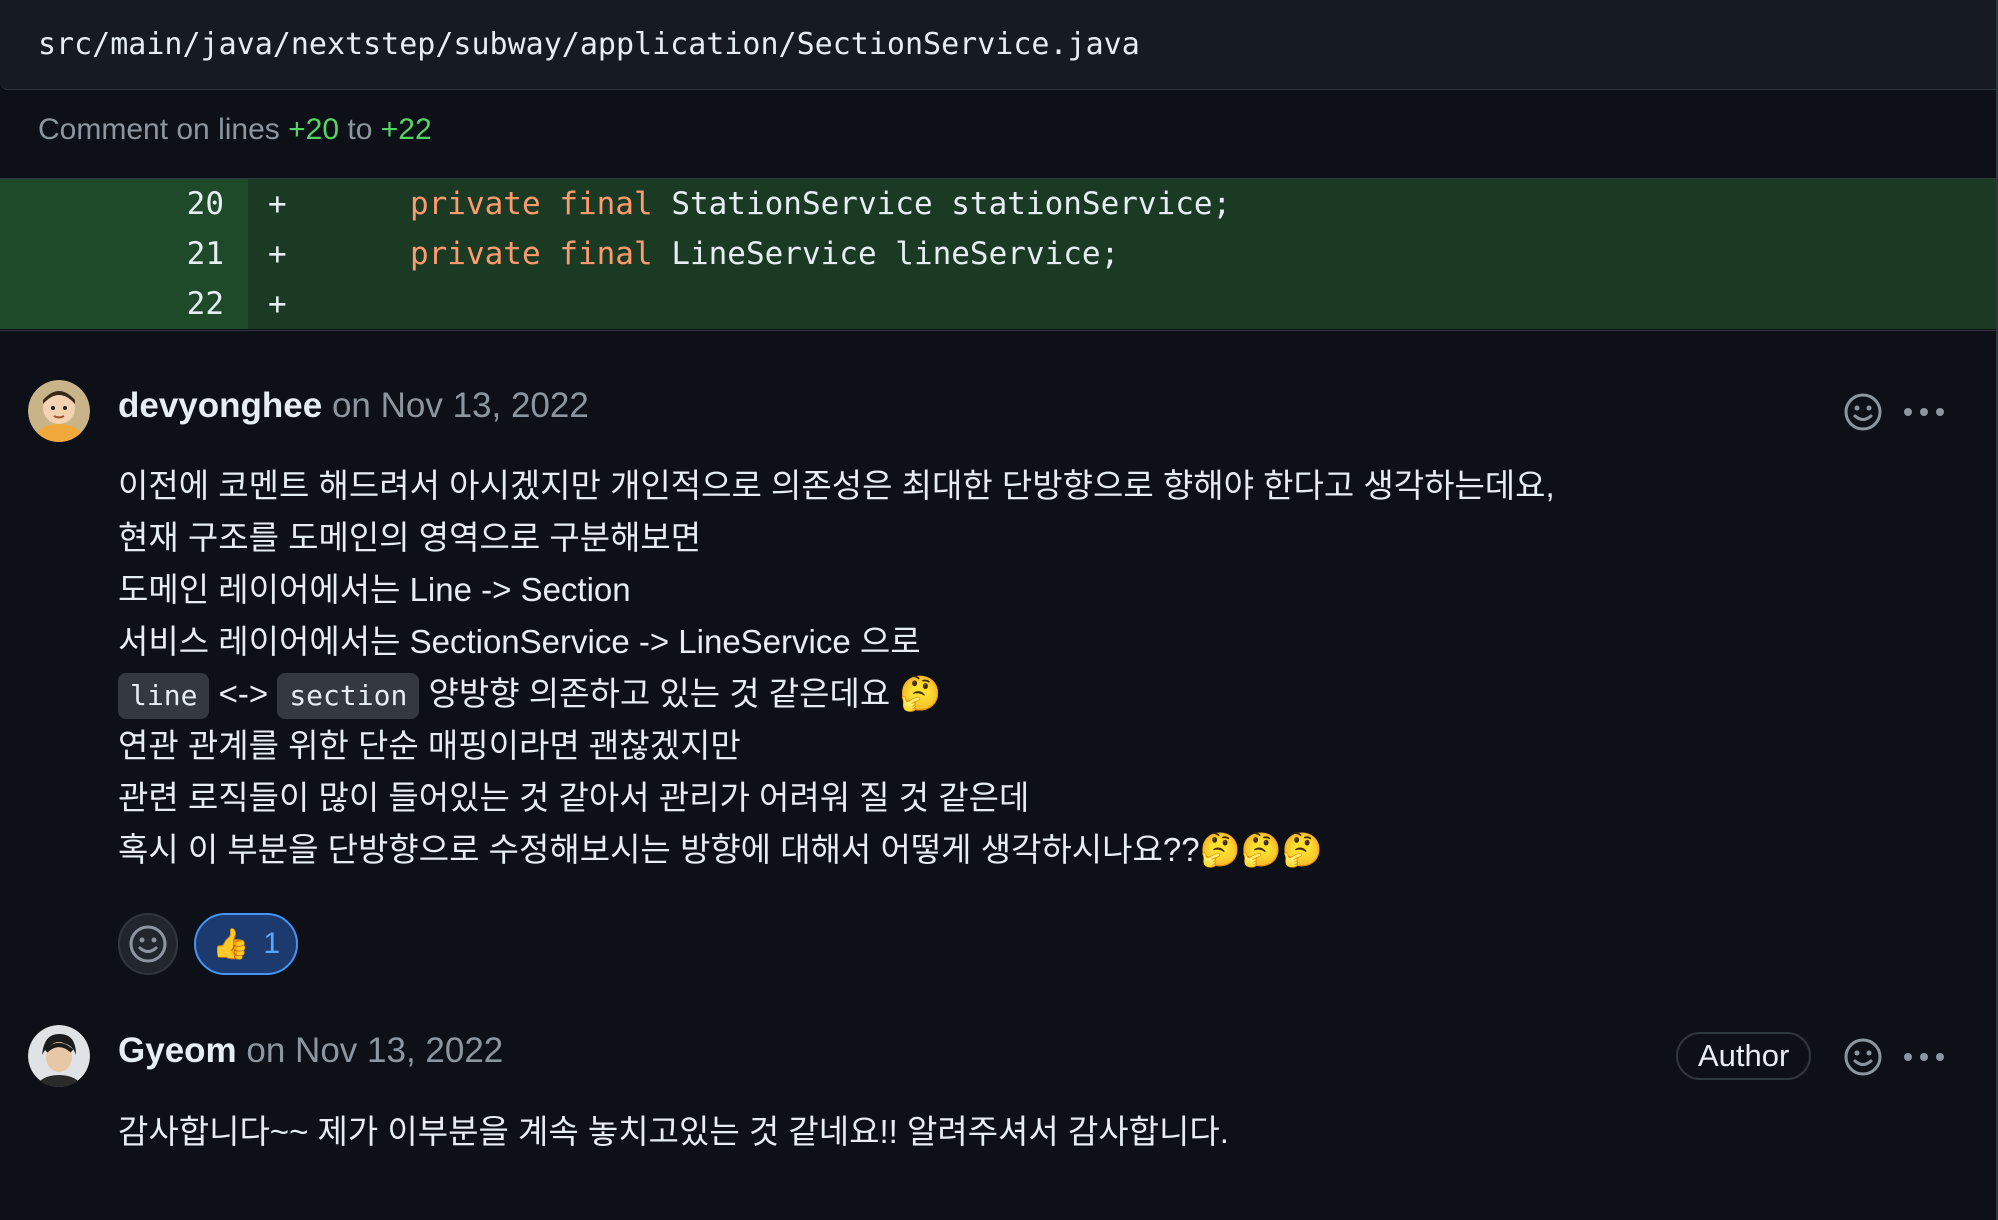 Image resolution: width=1998 pixels, height=1220 pixels. Describe the element at coordinates (374, 589) in the screenshot. I see `comment-line: 도메인 레이어에서는 Line -> Section` at that location.